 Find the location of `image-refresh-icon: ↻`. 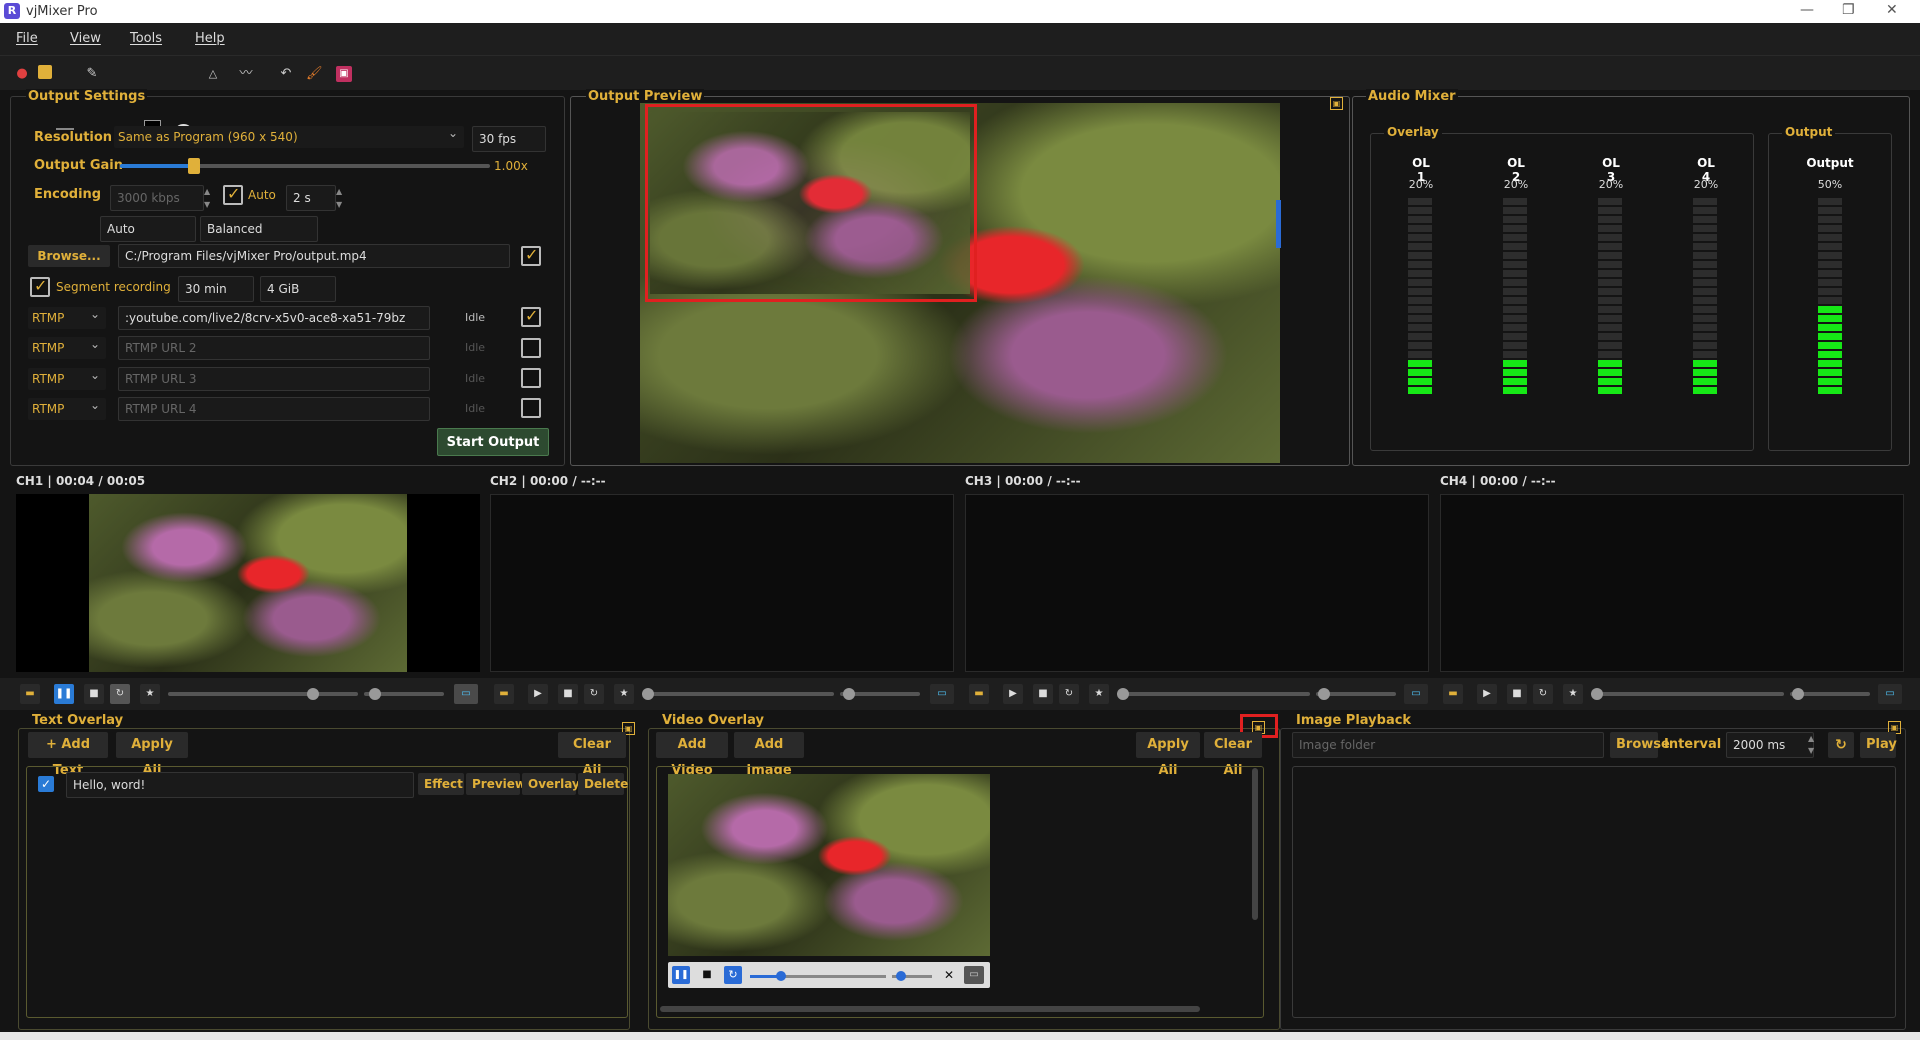

image-refresh-icon: ↻ is located at coordinates (1841, 745).